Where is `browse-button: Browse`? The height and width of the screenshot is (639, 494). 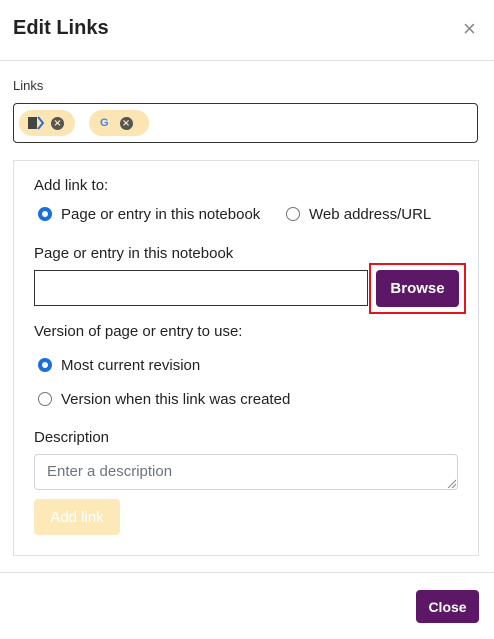
browse-button: Browse is located at coordinates (417, 288).